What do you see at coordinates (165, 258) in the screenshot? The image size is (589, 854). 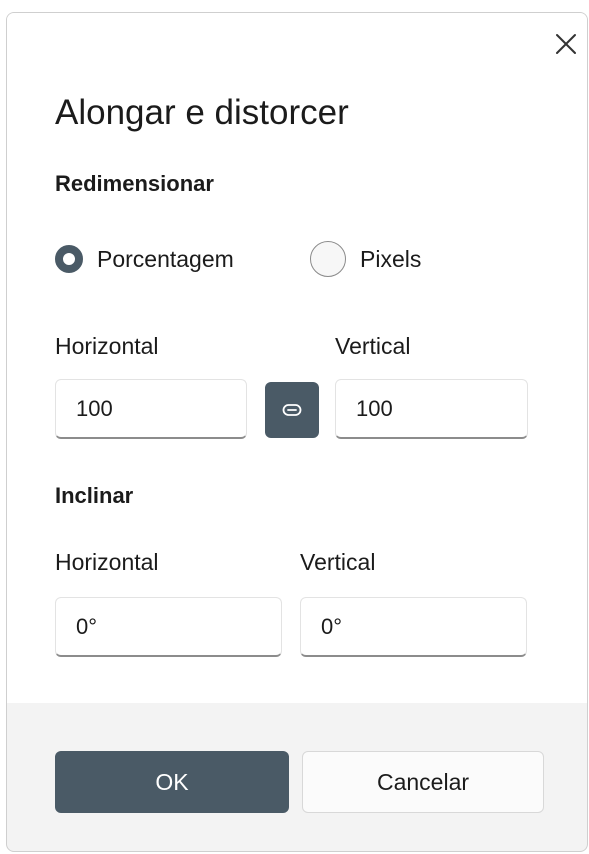 I see `radio-percentage-label: Porcentagem` at bounding box center [165, 258].